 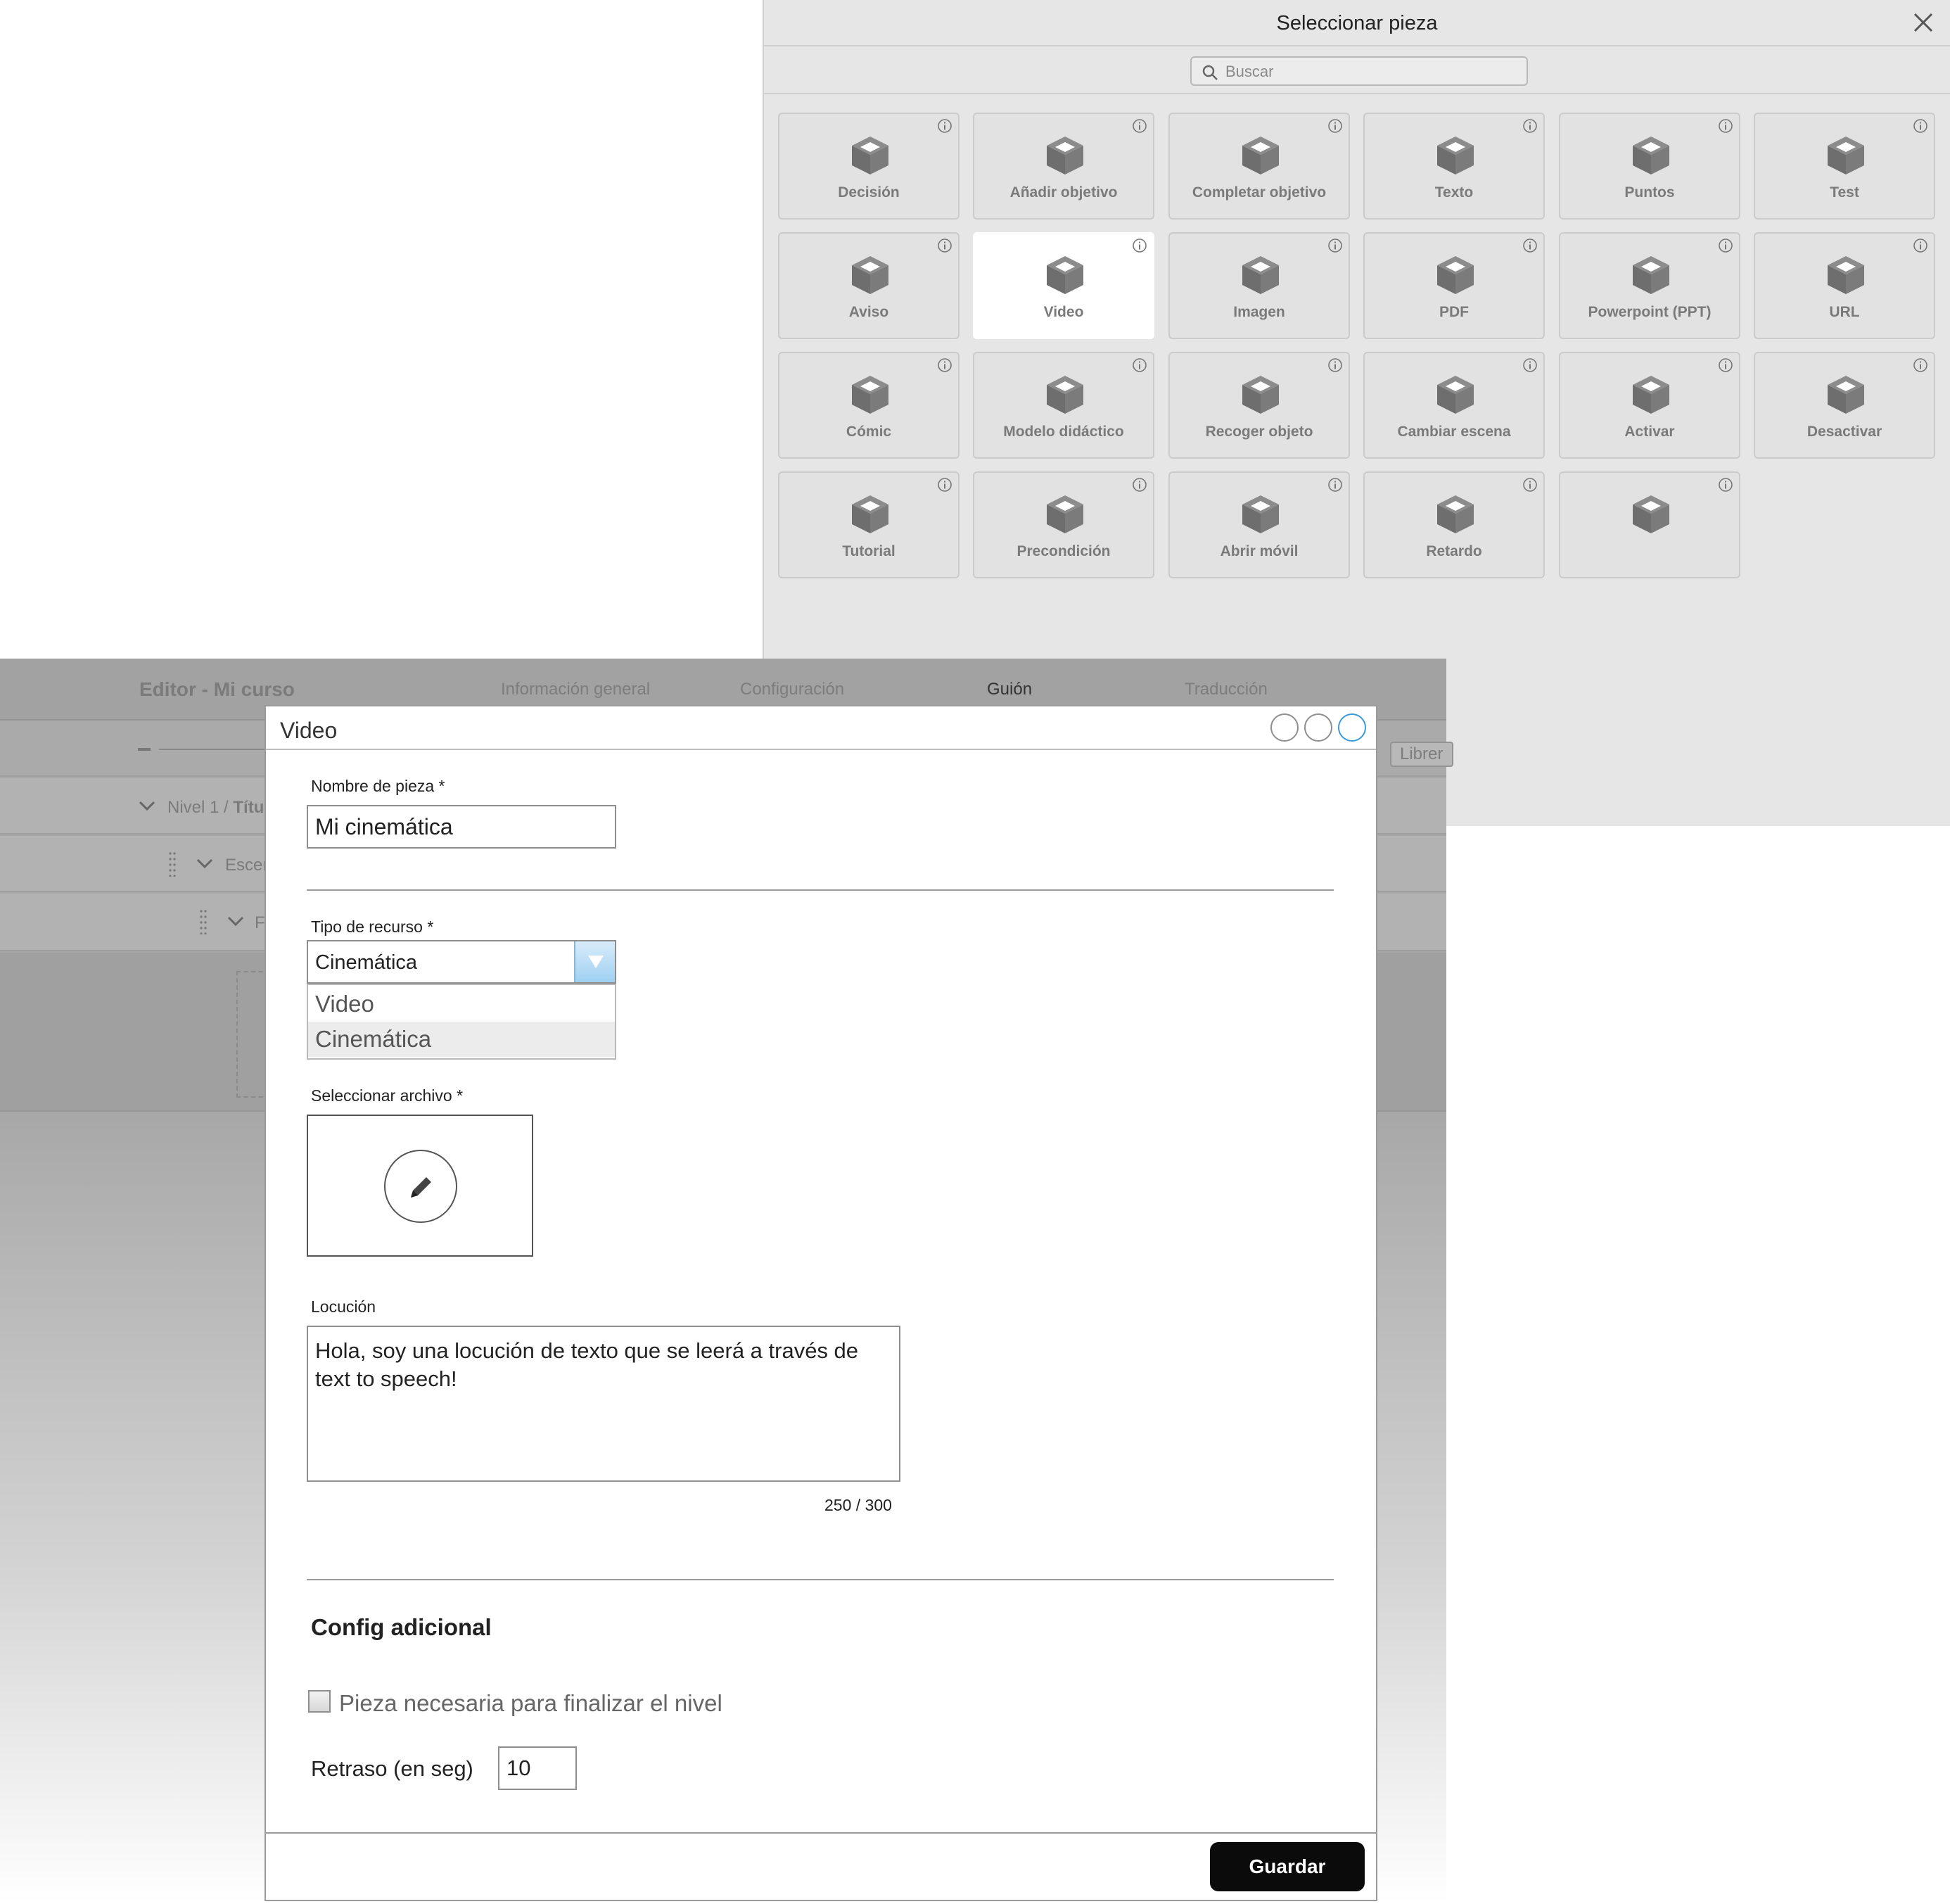 I want to click on piece-label: Recoger objeto, so click(x=1259, y=432).